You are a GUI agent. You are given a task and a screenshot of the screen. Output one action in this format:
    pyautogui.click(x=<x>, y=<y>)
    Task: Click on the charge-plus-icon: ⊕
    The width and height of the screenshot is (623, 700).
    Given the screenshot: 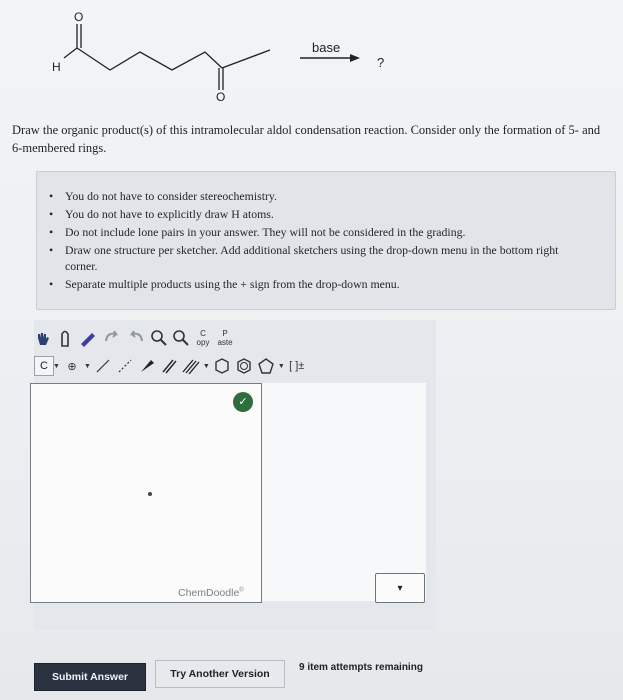 What is the action you would take?
    pyautogui.click(x=72, y=366)
    